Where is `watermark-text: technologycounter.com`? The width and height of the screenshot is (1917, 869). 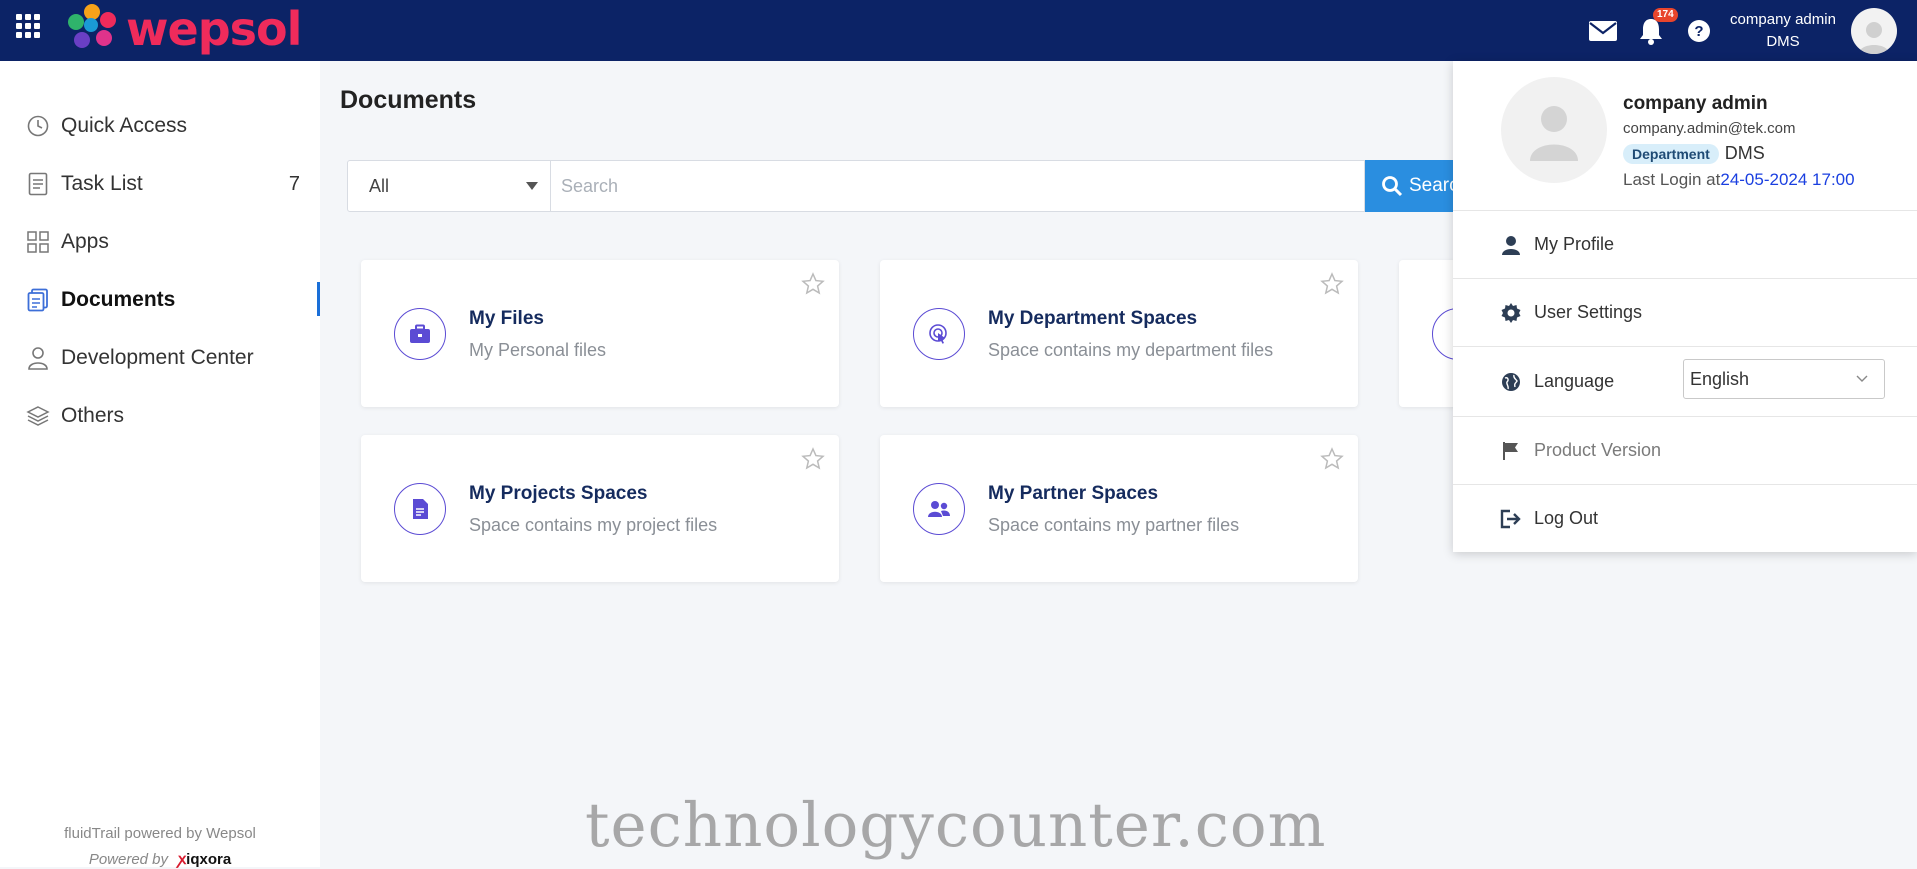 watermark-text: technologycounter.com is located at coordinates (956, 825).